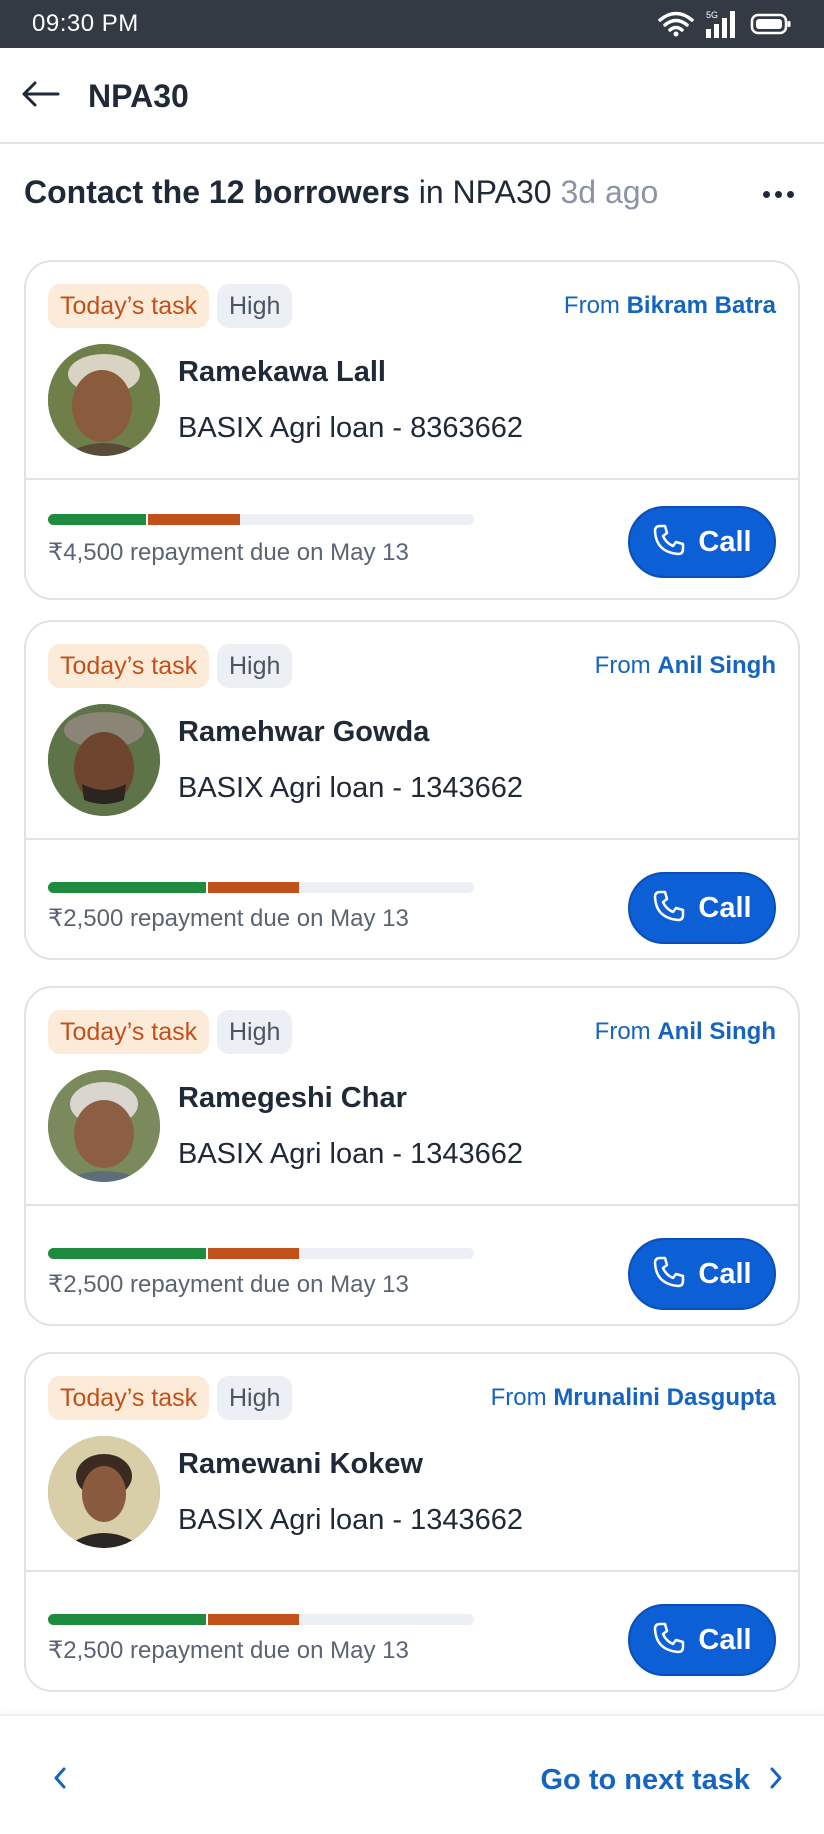 Image resolution: width=824 pixels, height=1834 pixels. Describe the element at coordinates (351, 428) in the screenshot. I see `loan-info: BASIX Agri loan - 8363662` at that location.